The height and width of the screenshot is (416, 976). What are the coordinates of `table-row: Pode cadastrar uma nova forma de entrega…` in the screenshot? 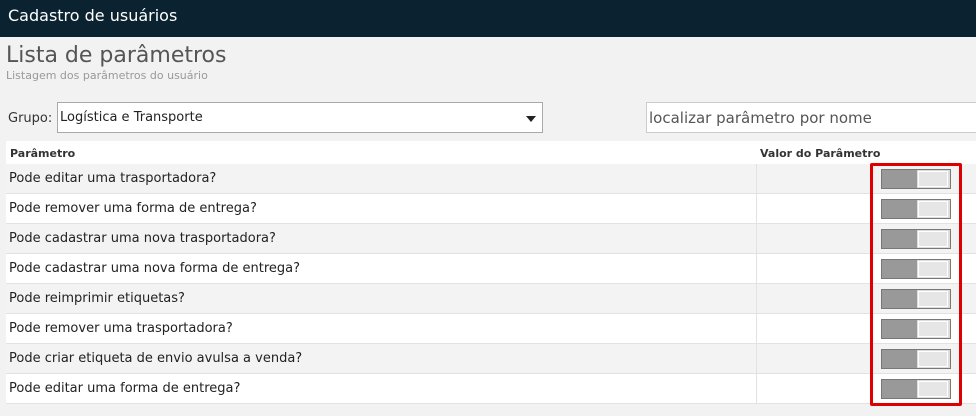 It's located at (491, 269).